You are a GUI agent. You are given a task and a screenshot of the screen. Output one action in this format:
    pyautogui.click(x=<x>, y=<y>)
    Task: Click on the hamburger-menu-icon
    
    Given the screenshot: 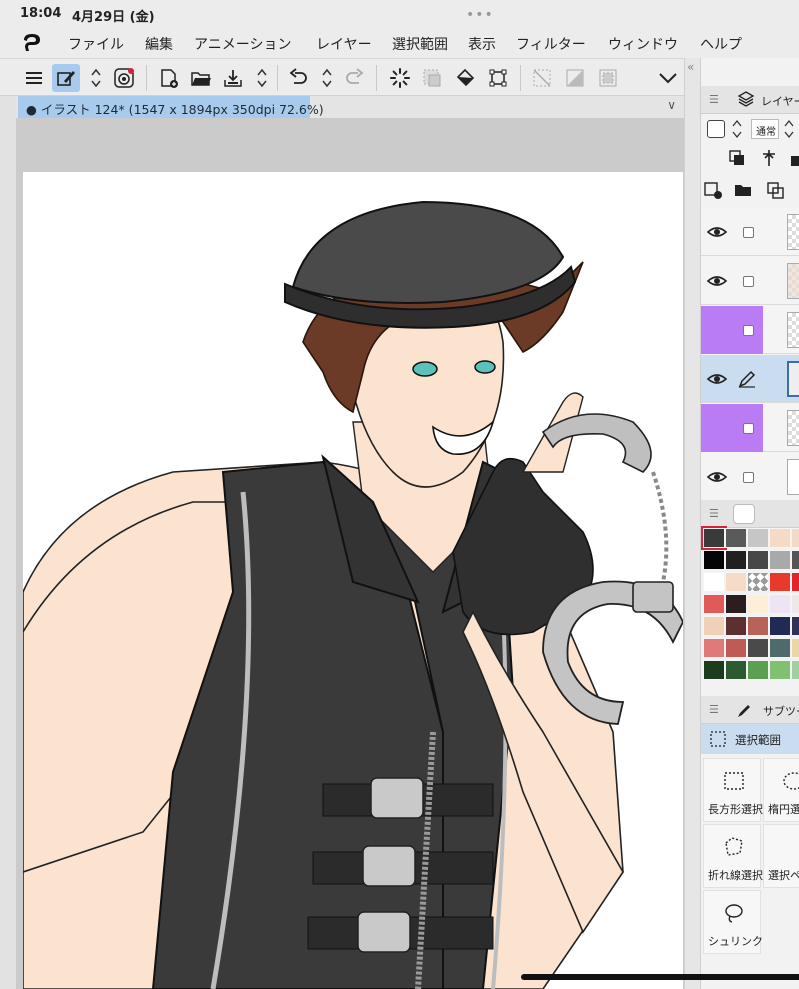 What is the action you would take?
    pyautogui.click(x=34, y=78)
    